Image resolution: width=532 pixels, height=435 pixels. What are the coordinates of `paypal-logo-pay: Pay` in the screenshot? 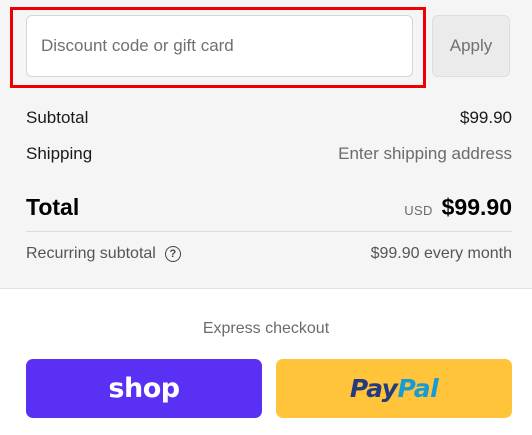 It's located at (373, 388).